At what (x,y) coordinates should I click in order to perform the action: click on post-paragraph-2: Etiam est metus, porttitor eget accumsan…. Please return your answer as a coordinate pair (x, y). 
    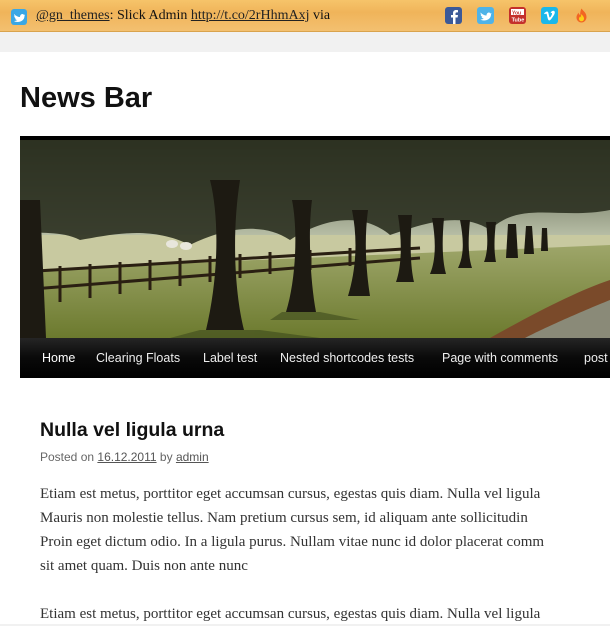
    Looking at the image, I should click on (325, 614).